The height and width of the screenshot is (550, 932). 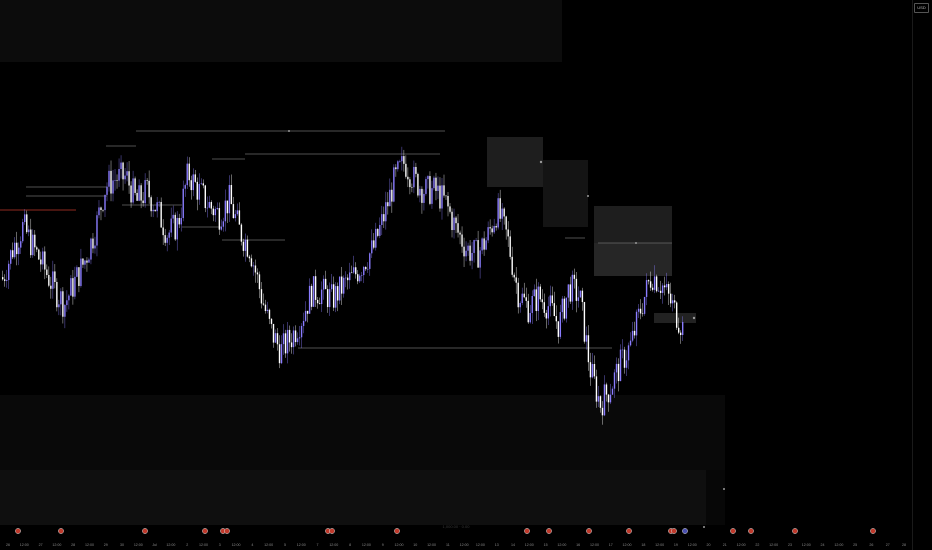 What do you see at coordinates (383, 545) in the screenshot?
I see `time-tick-label: 9` at bounding box center [383, 545].